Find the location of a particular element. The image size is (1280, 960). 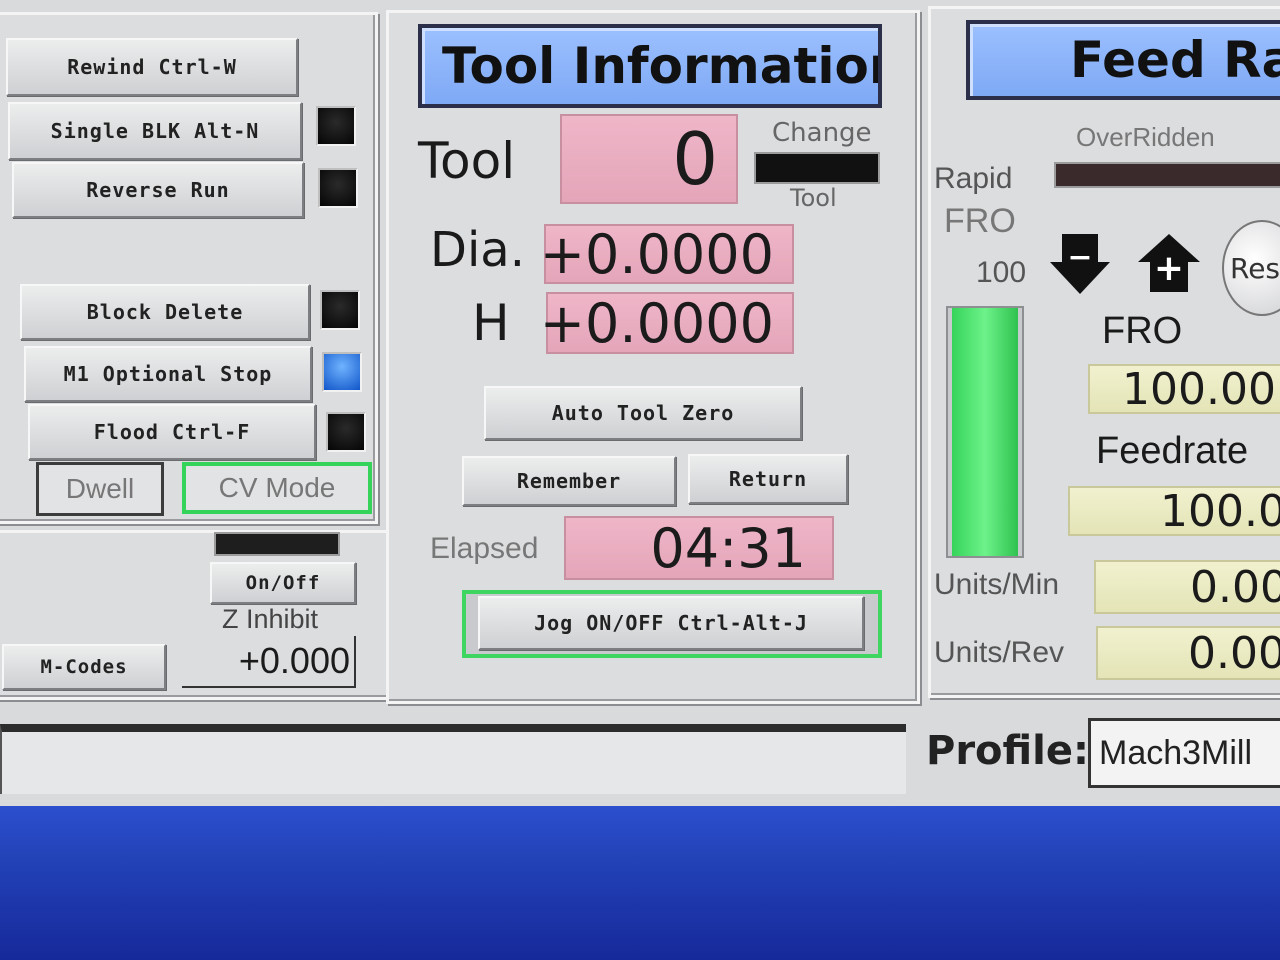

diameter-label: Dia. is located at coordinates (477, 250).